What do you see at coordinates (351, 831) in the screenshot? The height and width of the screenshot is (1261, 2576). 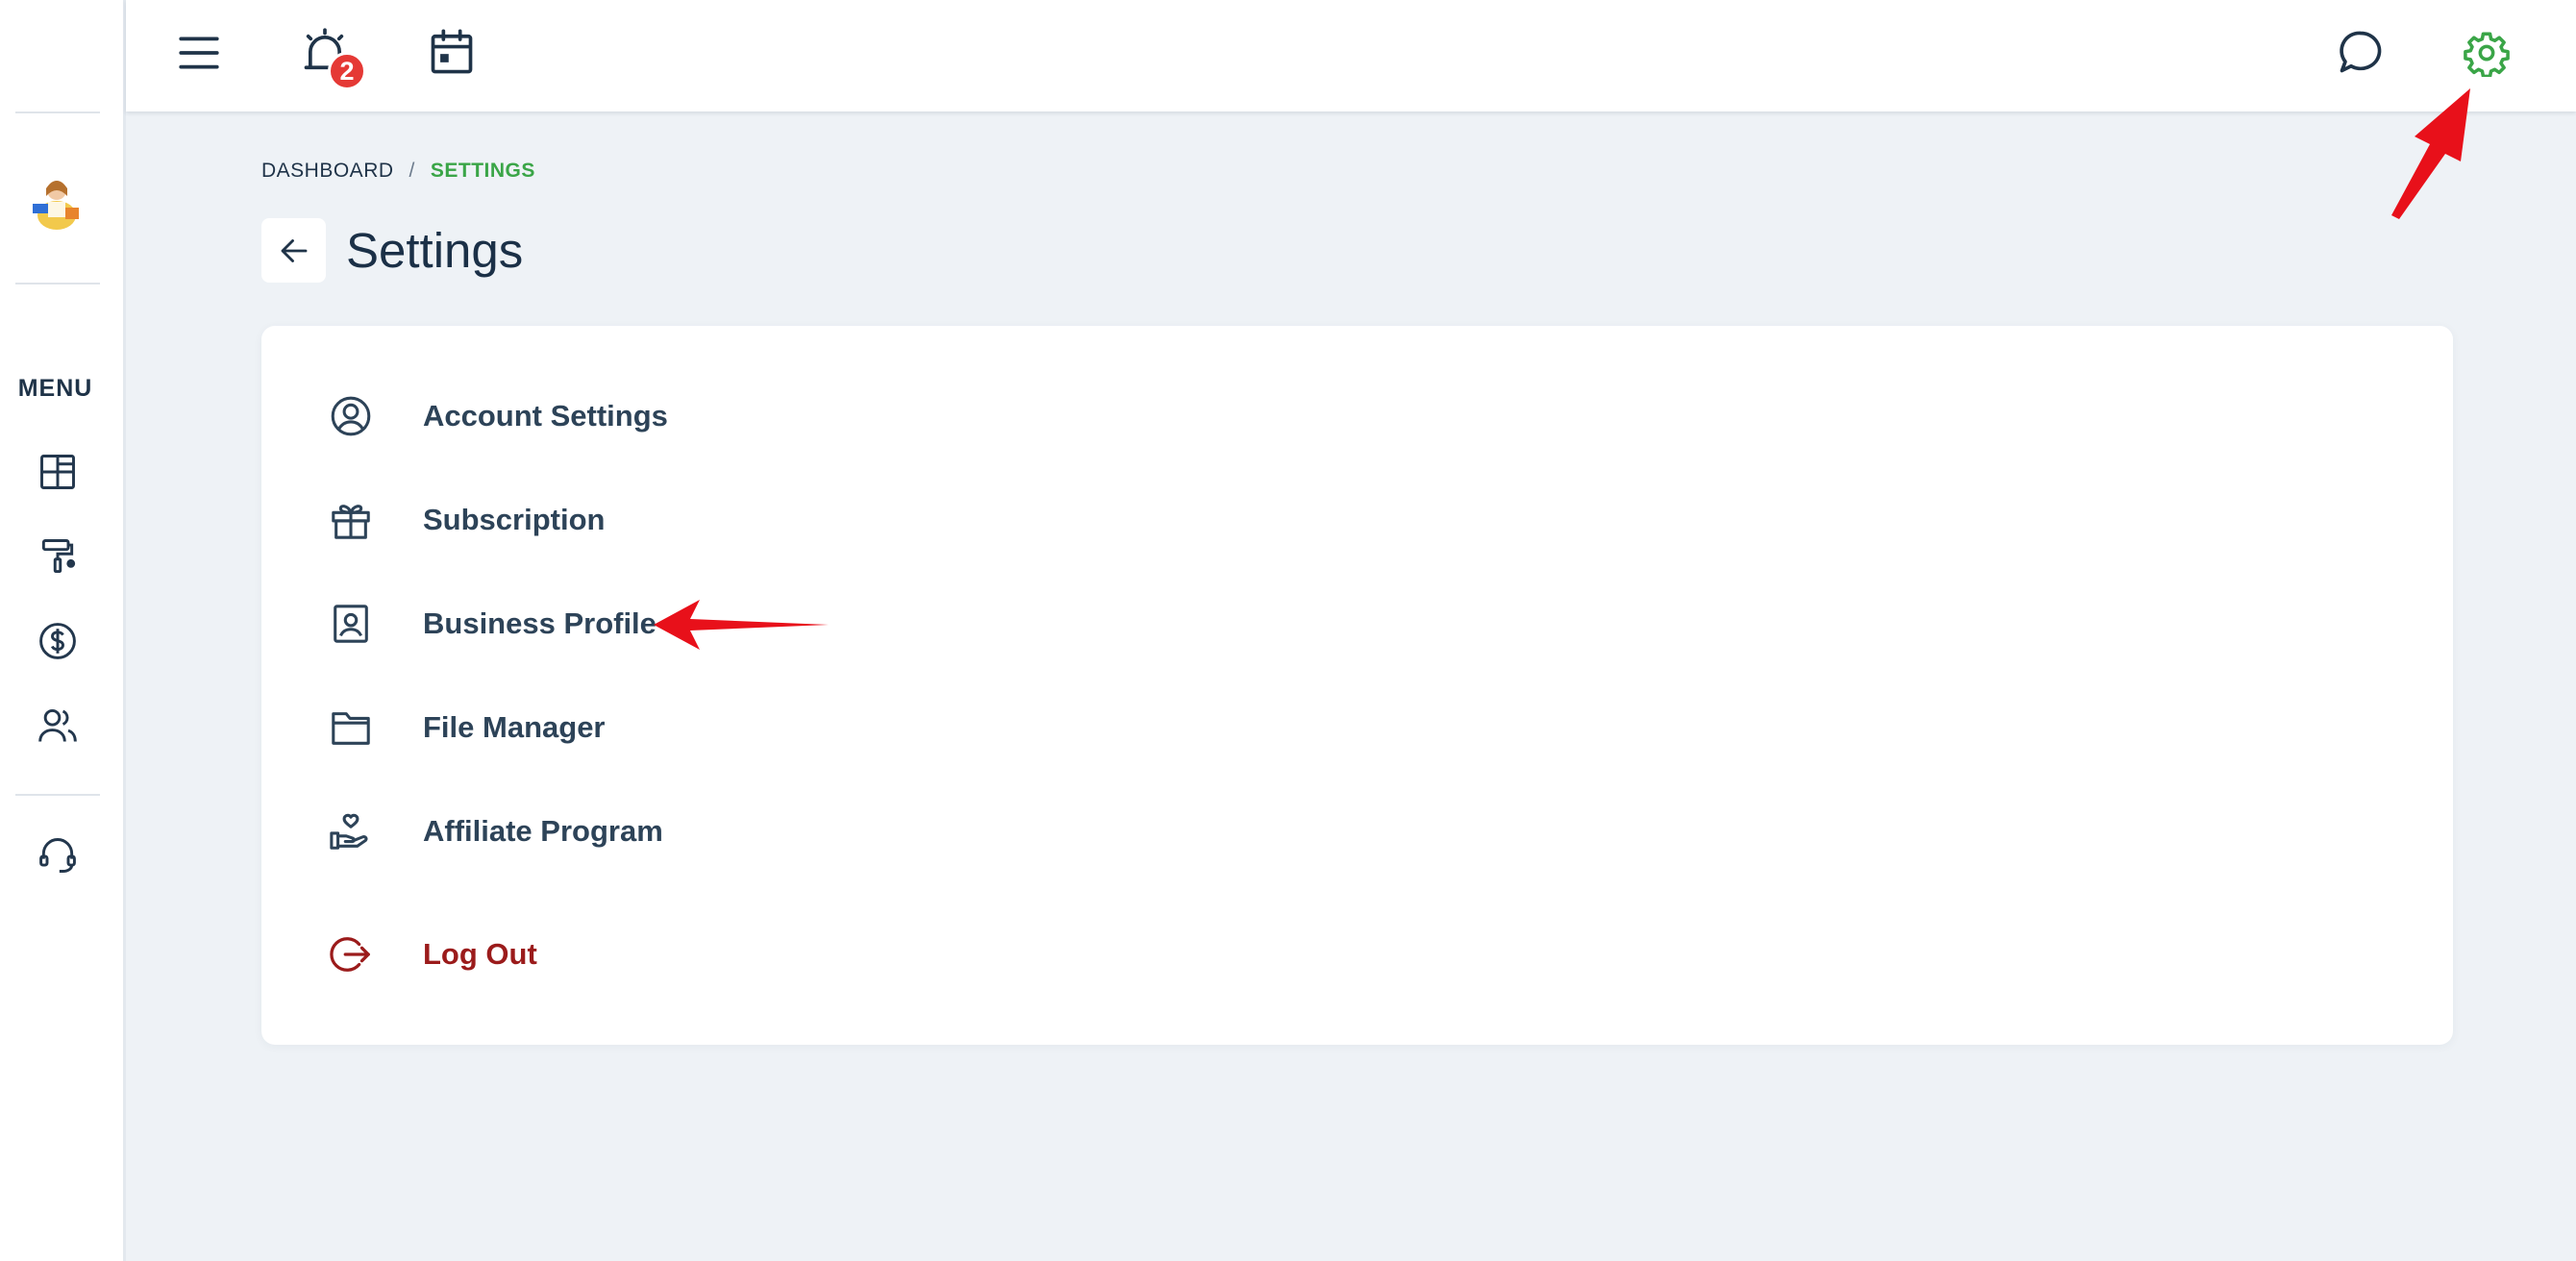 I see `hand-heart-icon` at bounding box center [351, 831].